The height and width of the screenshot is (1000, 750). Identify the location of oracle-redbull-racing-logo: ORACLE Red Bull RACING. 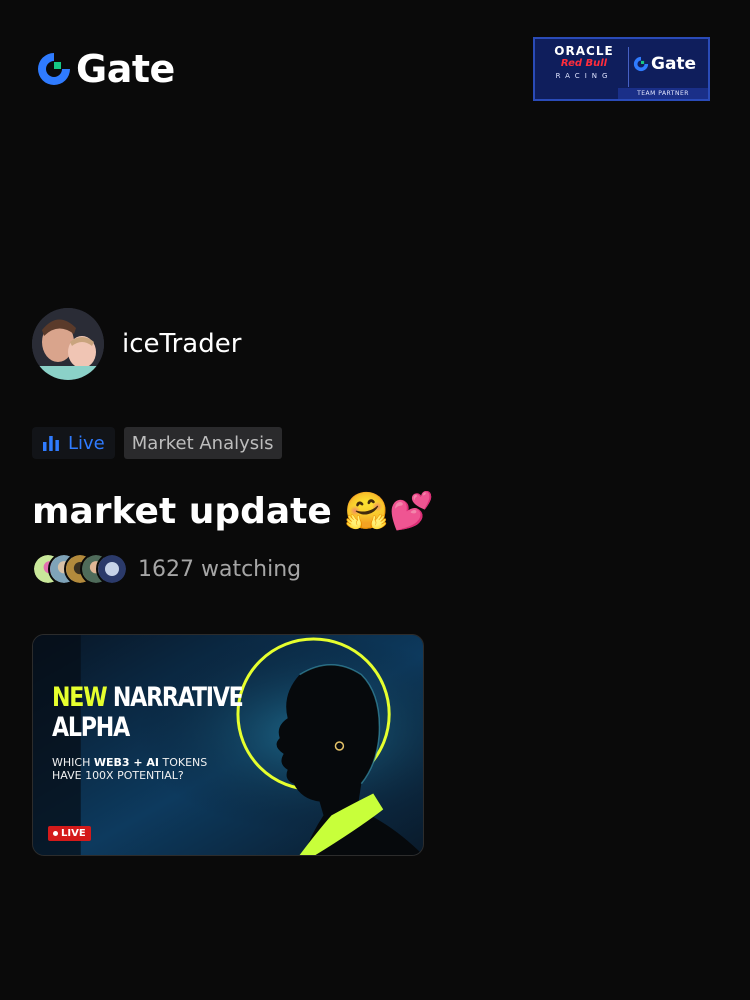
(584, 63).